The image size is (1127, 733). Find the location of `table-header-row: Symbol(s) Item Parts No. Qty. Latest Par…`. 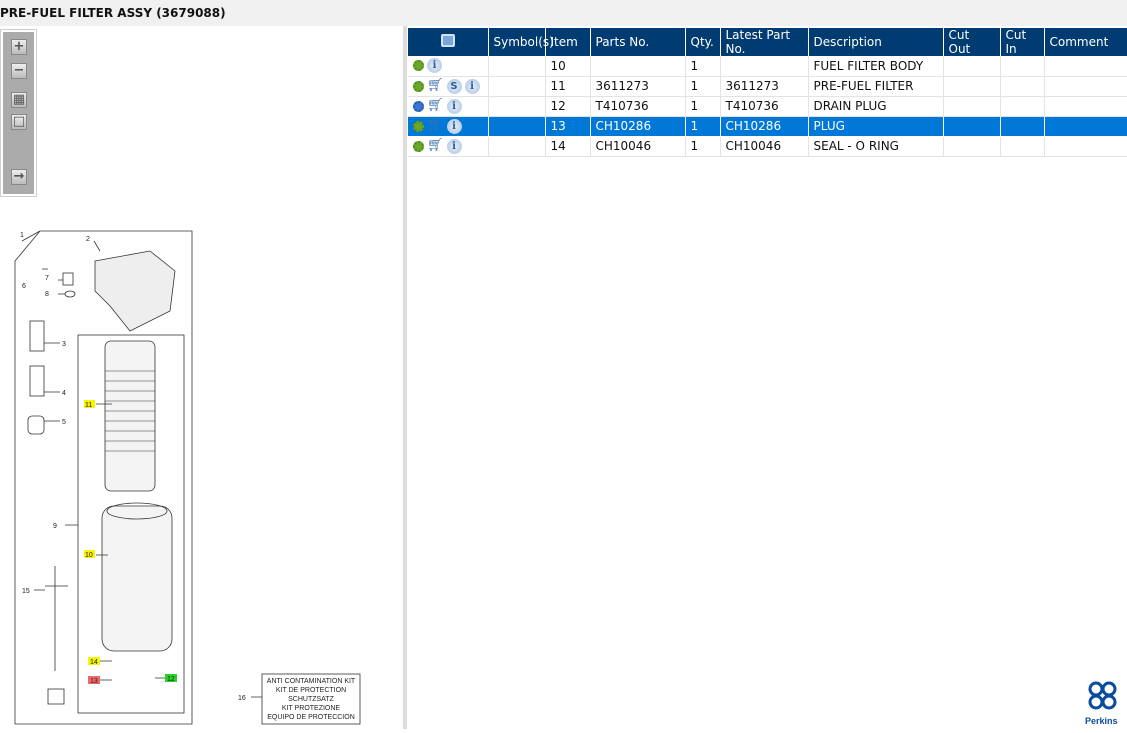

table-header-row: Symbol(s) Item Parts No. Qty. Latest Par… is located at coordinates (767, 42).